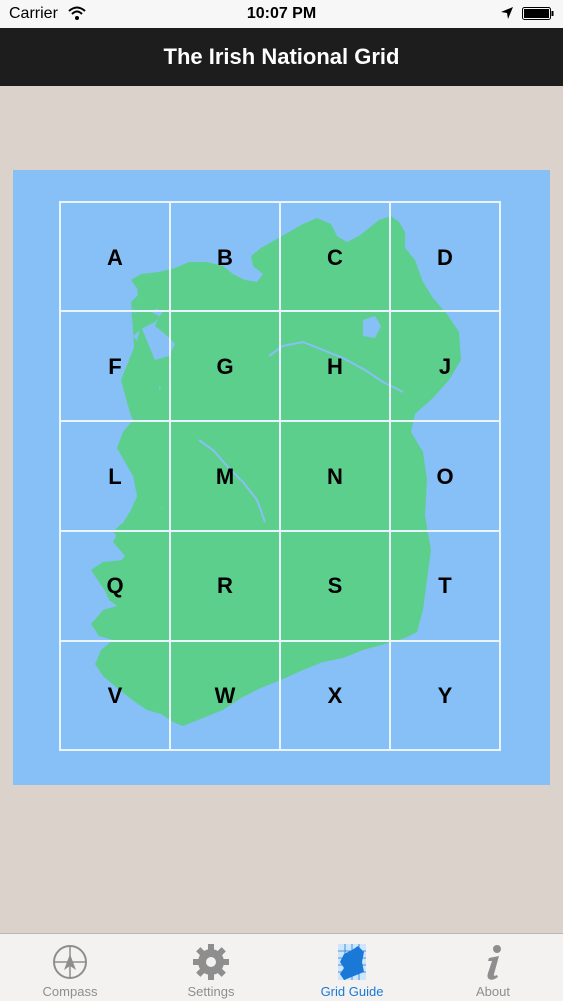  I want to click on grid-square-m: M, so click(225, 476).